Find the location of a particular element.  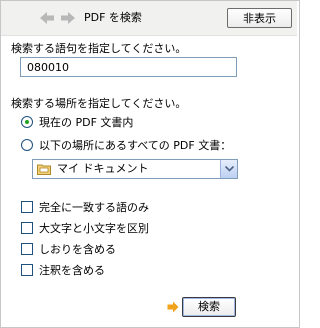

checkbox-label: 注釈を含める is located at coordinates (72, 270).